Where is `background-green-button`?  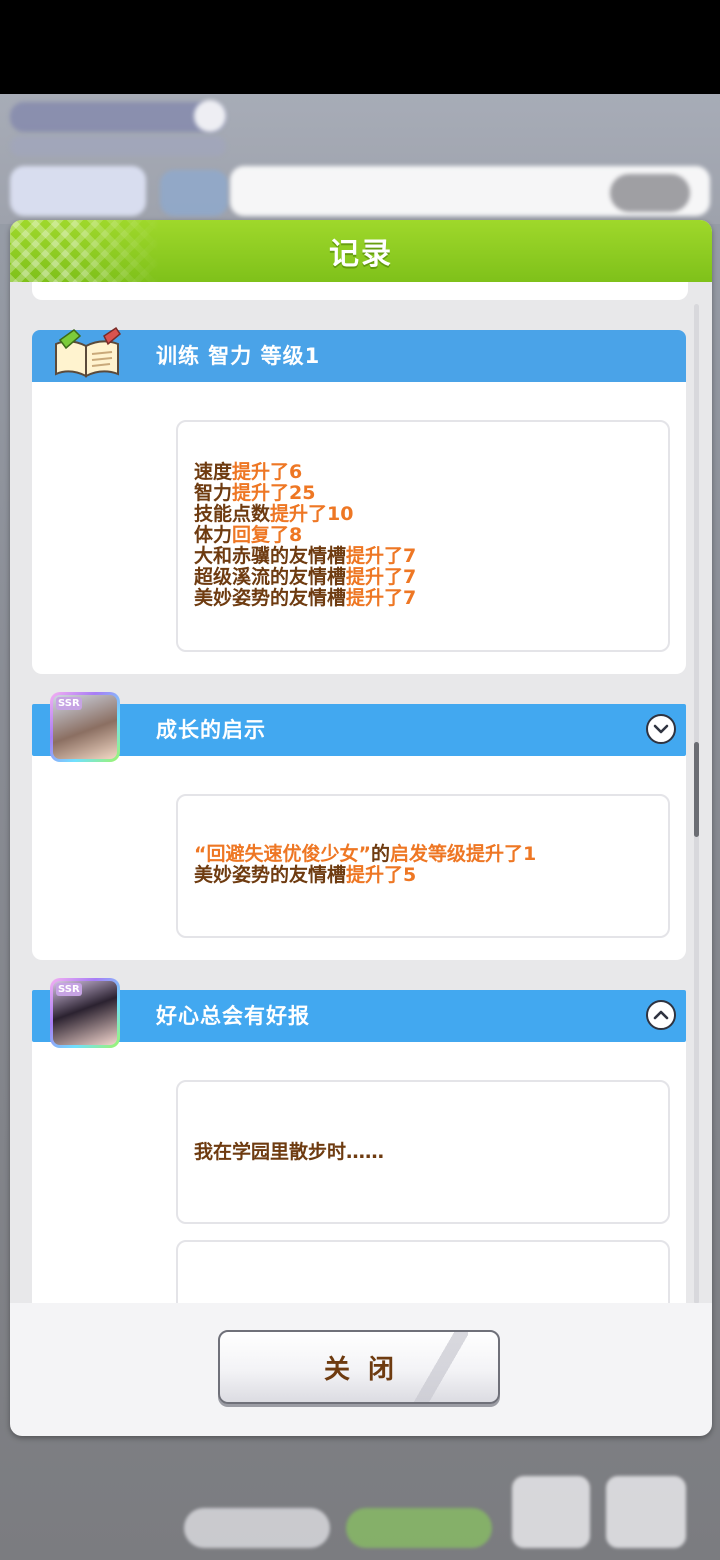
background-green-button is located at coordinates (419, 1528).